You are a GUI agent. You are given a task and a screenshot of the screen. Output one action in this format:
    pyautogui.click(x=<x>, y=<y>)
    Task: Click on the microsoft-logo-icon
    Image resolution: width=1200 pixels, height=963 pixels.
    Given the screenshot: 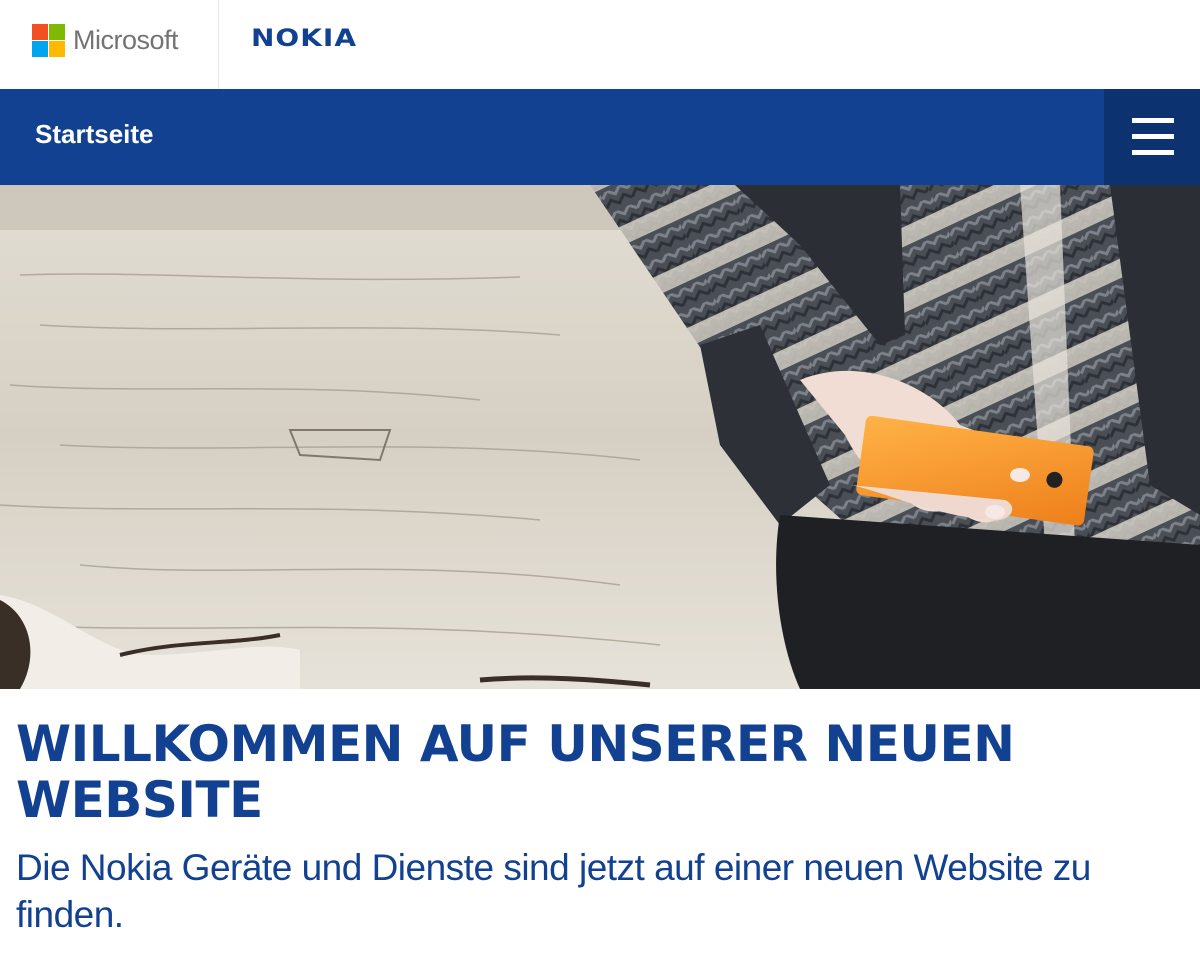 What is the action you would take?
    pyautogui.click(x=48, y=40)
    